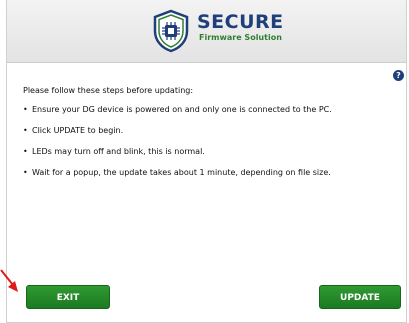 The height and width of the screenshot is (323, 409). I want to click on logo-text: SECURE Firmware Solution, so click(242, 27).